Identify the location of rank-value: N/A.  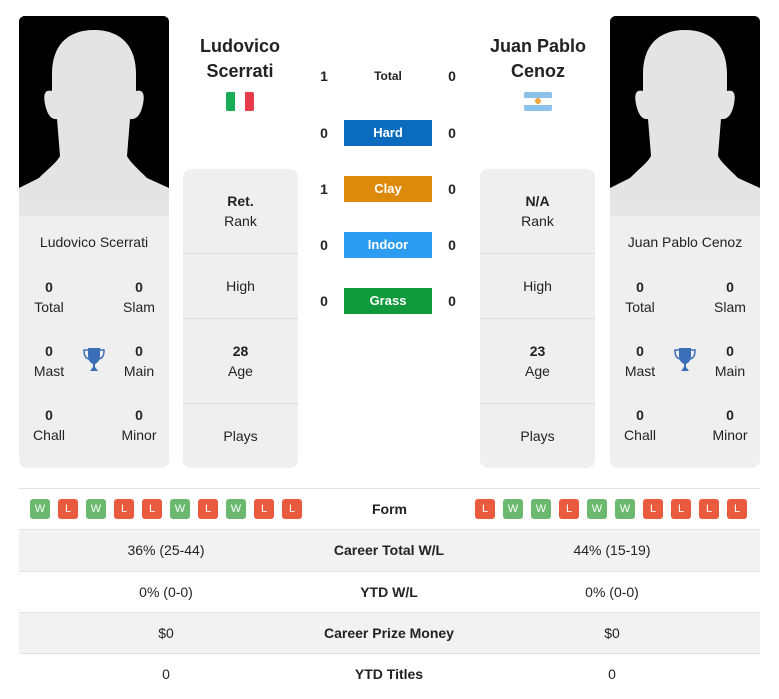
(537, 201).